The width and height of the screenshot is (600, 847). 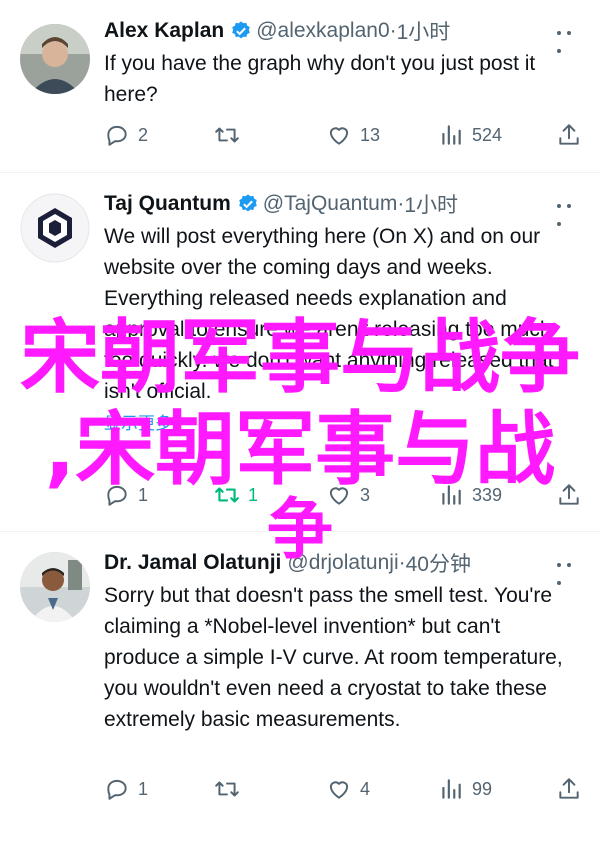 I want to click on author-name: Taj Quantum, so click(x=167, y=204).